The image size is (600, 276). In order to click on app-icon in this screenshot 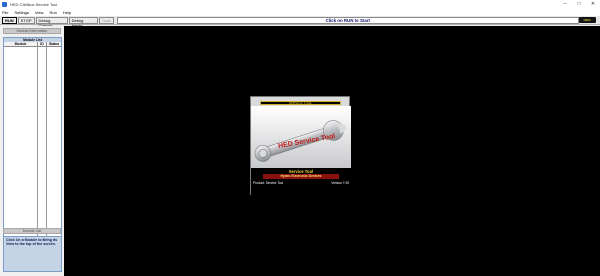, I will do `click(4, 4)`.